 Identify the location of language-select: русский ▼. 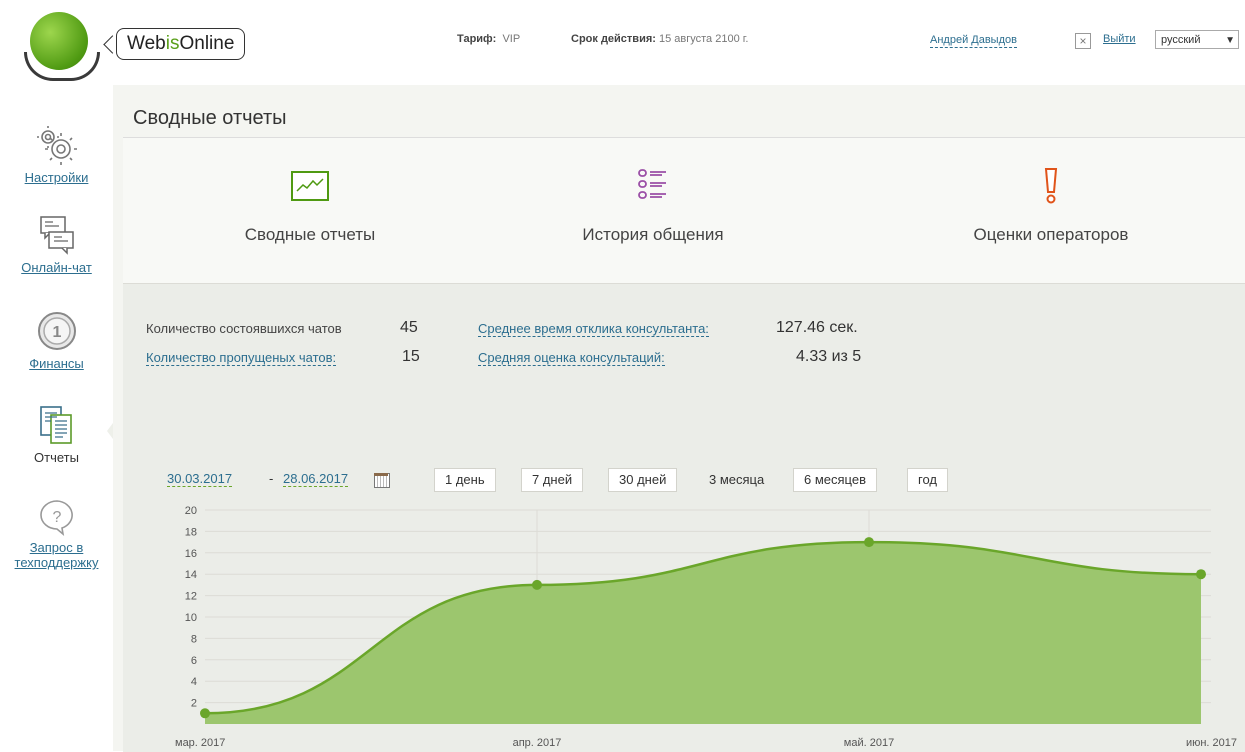
(1197, 39).